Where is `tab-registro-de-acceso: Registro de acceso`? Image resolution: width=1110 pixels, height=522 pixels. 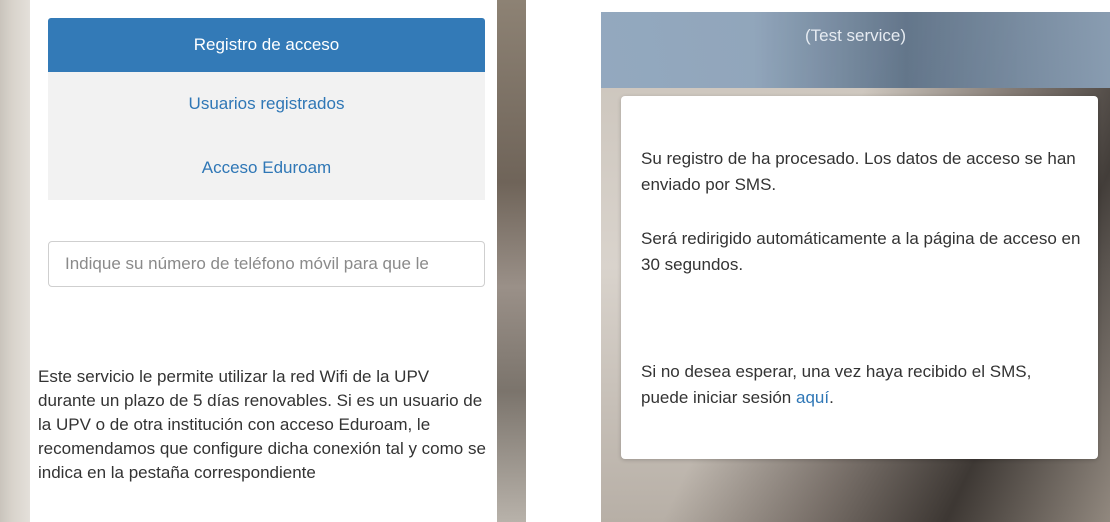 tab-registro-de-acceso: Registro de acceso is located at coordinates (266, 45).